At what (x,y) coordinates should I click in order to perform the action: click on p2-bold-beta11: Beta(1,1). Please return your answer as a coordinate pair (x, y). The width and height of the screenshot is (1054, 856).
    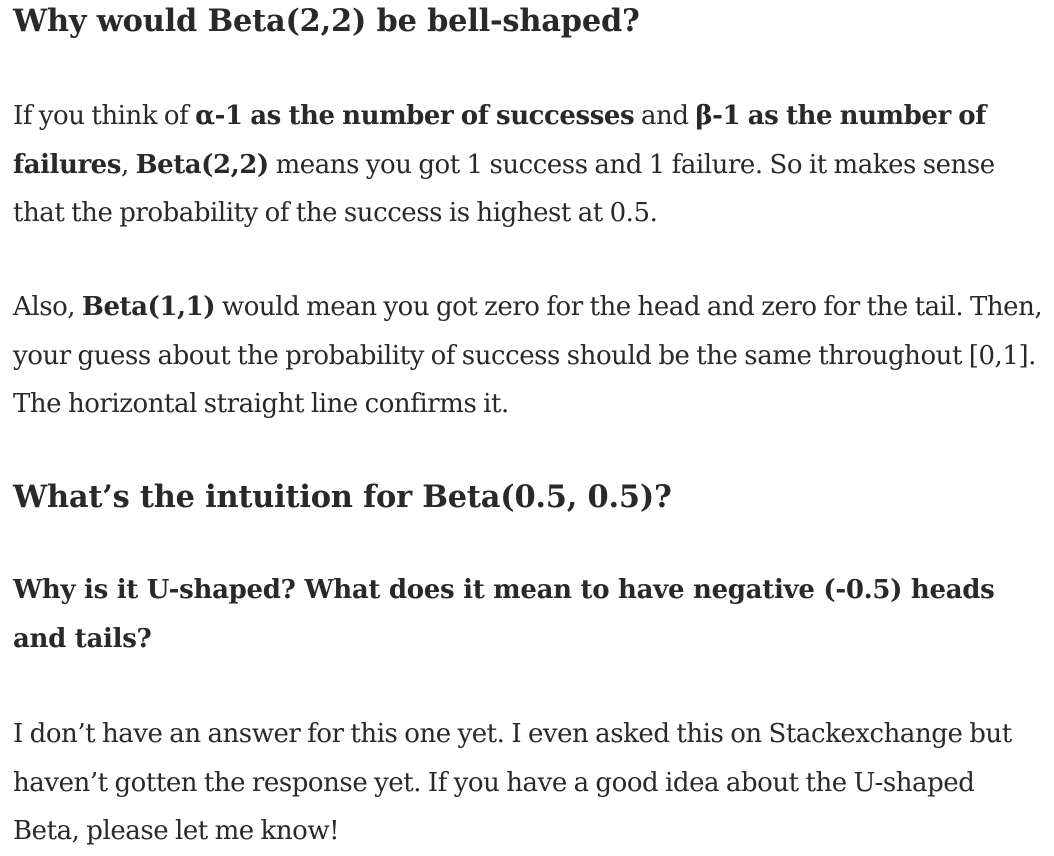
    Looking at the image, I should click on (148, 307).